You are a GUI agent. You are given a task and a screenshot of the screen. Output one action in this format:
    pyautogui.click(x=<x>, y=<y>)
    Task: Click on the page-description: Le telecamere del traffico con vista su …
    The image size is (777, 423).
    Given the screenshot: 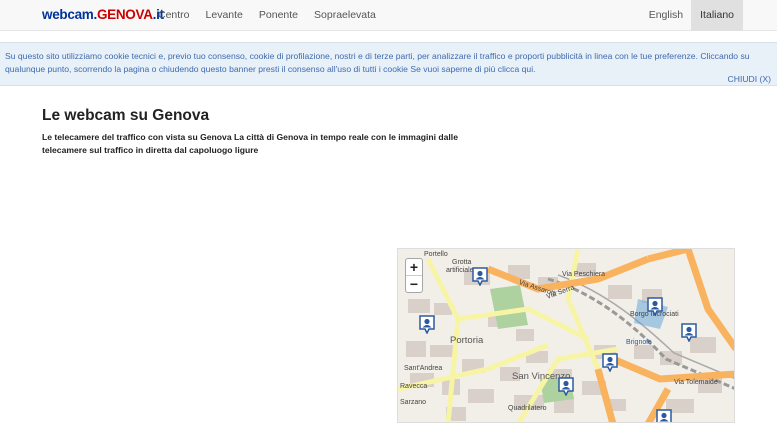 What is the action you would take?
    pyautogui.click(x=250, y=143)
    